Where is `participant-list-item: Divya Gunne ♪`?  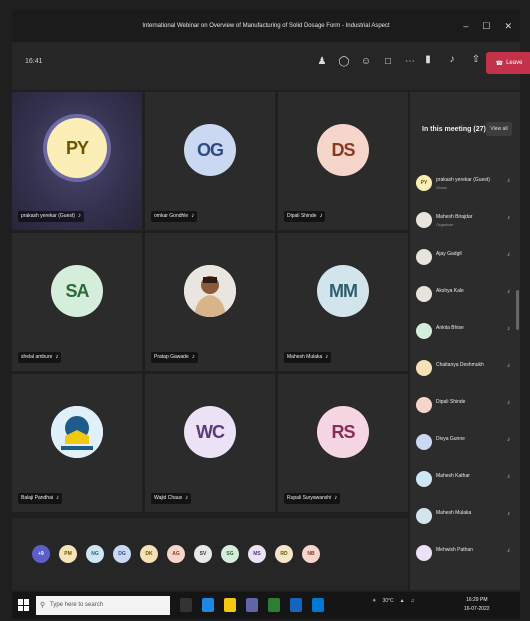 participant-list-item: Divya Gunne ♪ is located at coordinates (464, 444).